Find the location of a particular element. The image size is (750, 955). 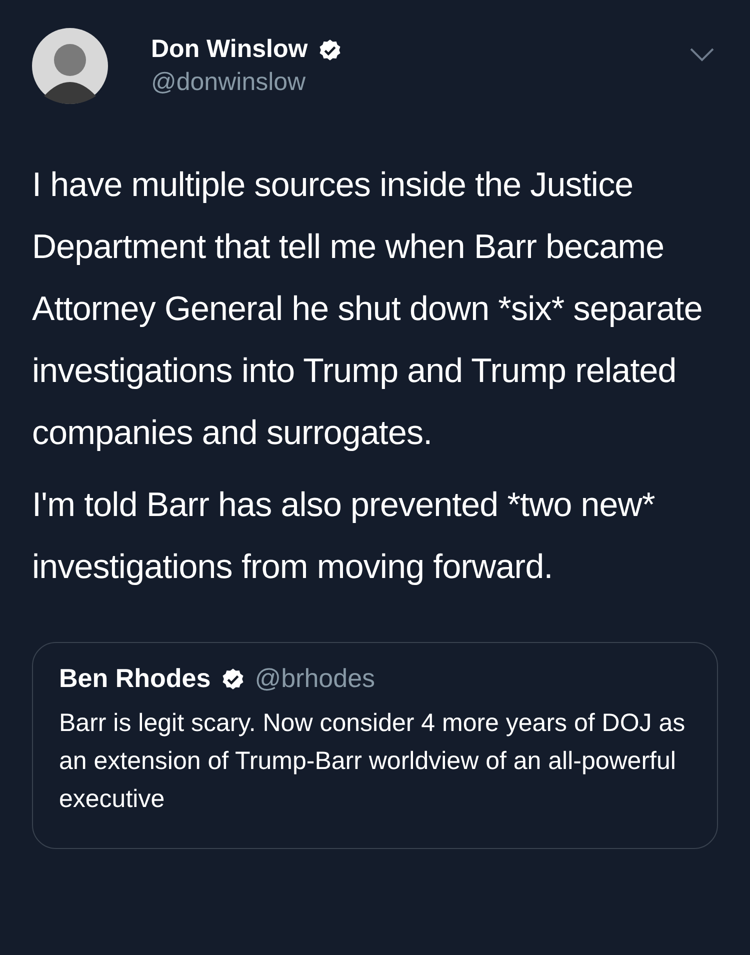

tweet-text: I'm told Barr has also prevented *two new* investigations from moving forward. is located at coordinates (344, 536).